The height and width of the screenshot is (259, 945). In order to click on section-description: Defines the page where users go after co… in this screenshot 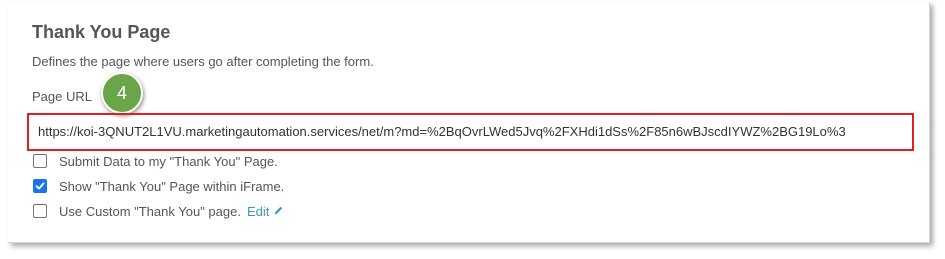, I will do `click(203, 61)`.